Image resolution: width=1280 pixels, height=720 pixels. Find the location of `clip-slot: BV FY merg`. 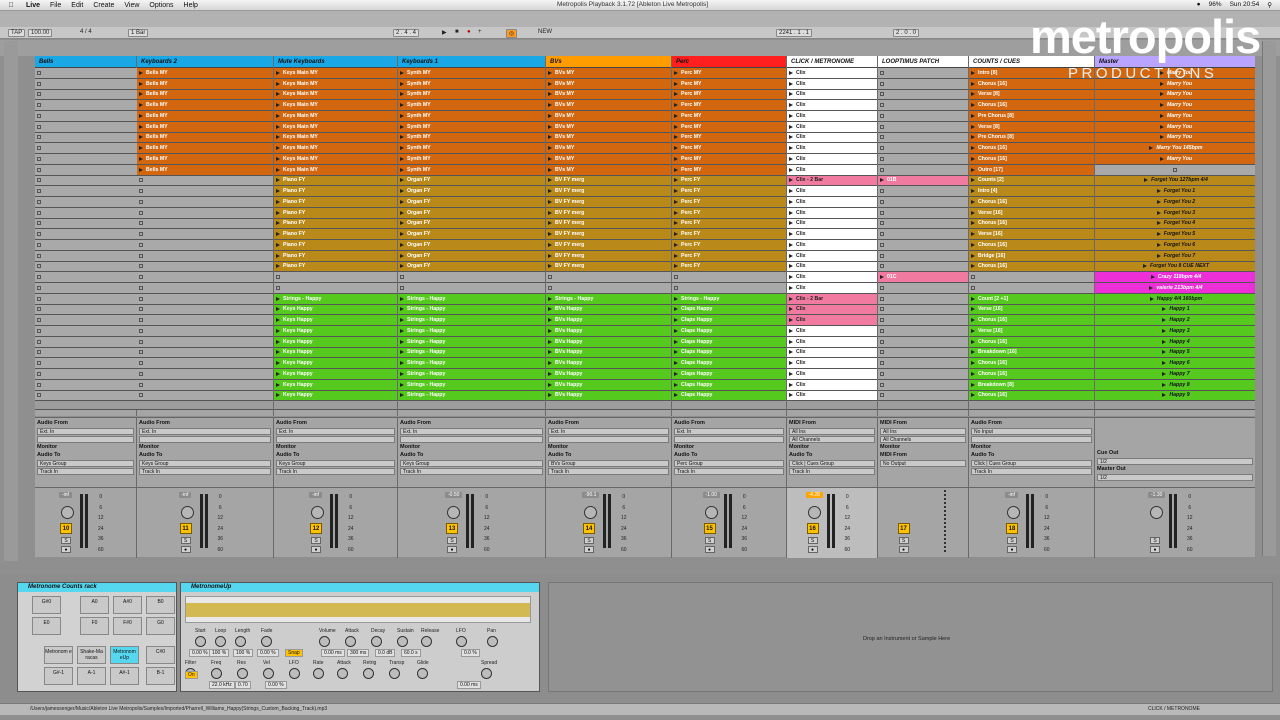

clip-slot: BV FY merg is located at coordinates (608, 234).